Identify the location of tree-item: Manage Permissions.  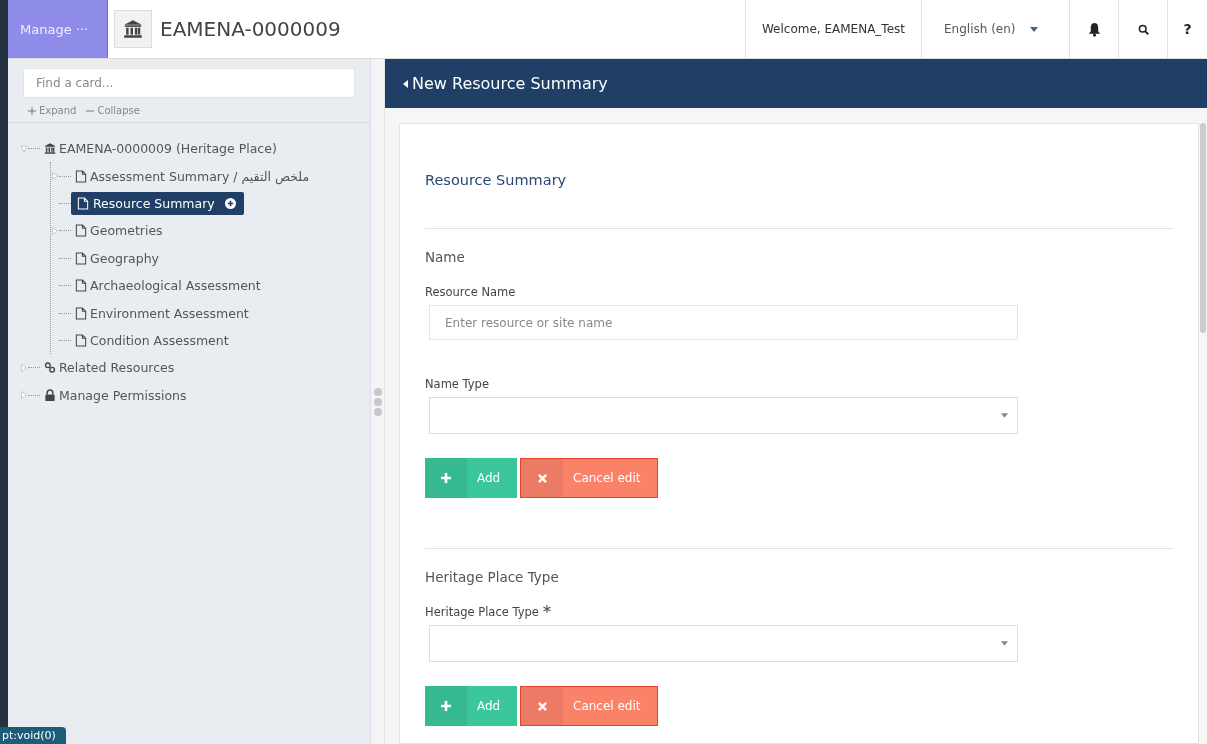
(115, 395).